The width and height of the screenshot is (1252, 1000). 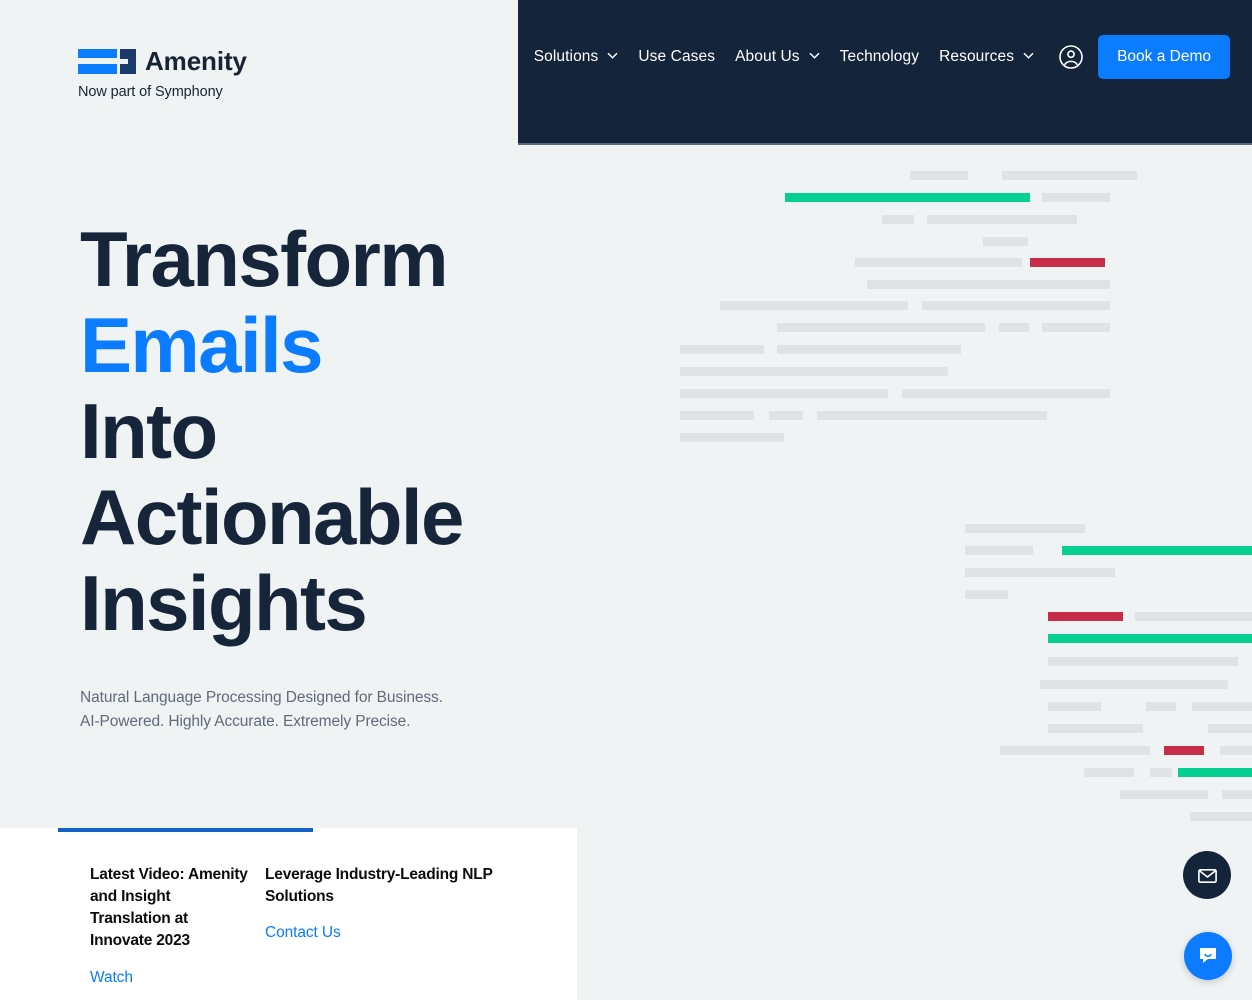 I want to click on nav-item-label: Solutions, so click(x=566, y=56).